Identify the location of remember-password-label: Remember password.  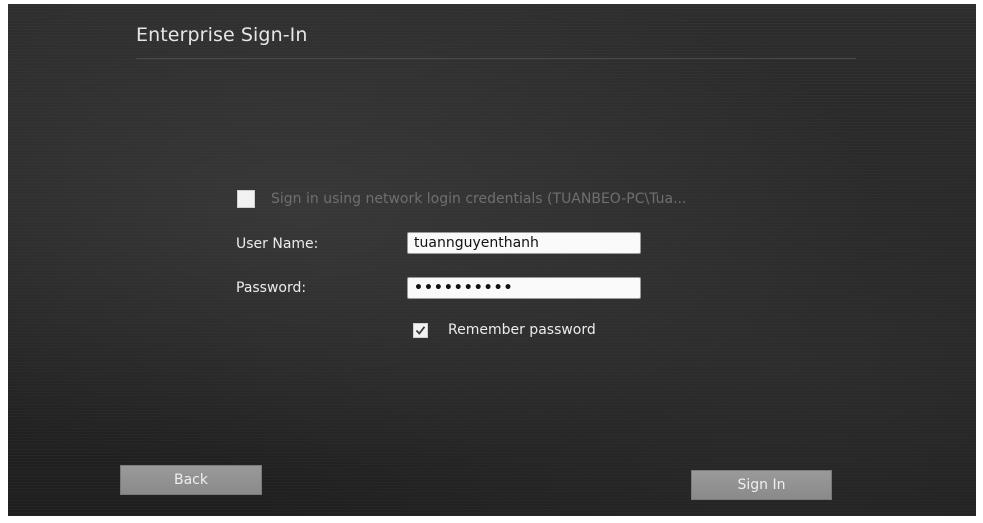
(522, 330).